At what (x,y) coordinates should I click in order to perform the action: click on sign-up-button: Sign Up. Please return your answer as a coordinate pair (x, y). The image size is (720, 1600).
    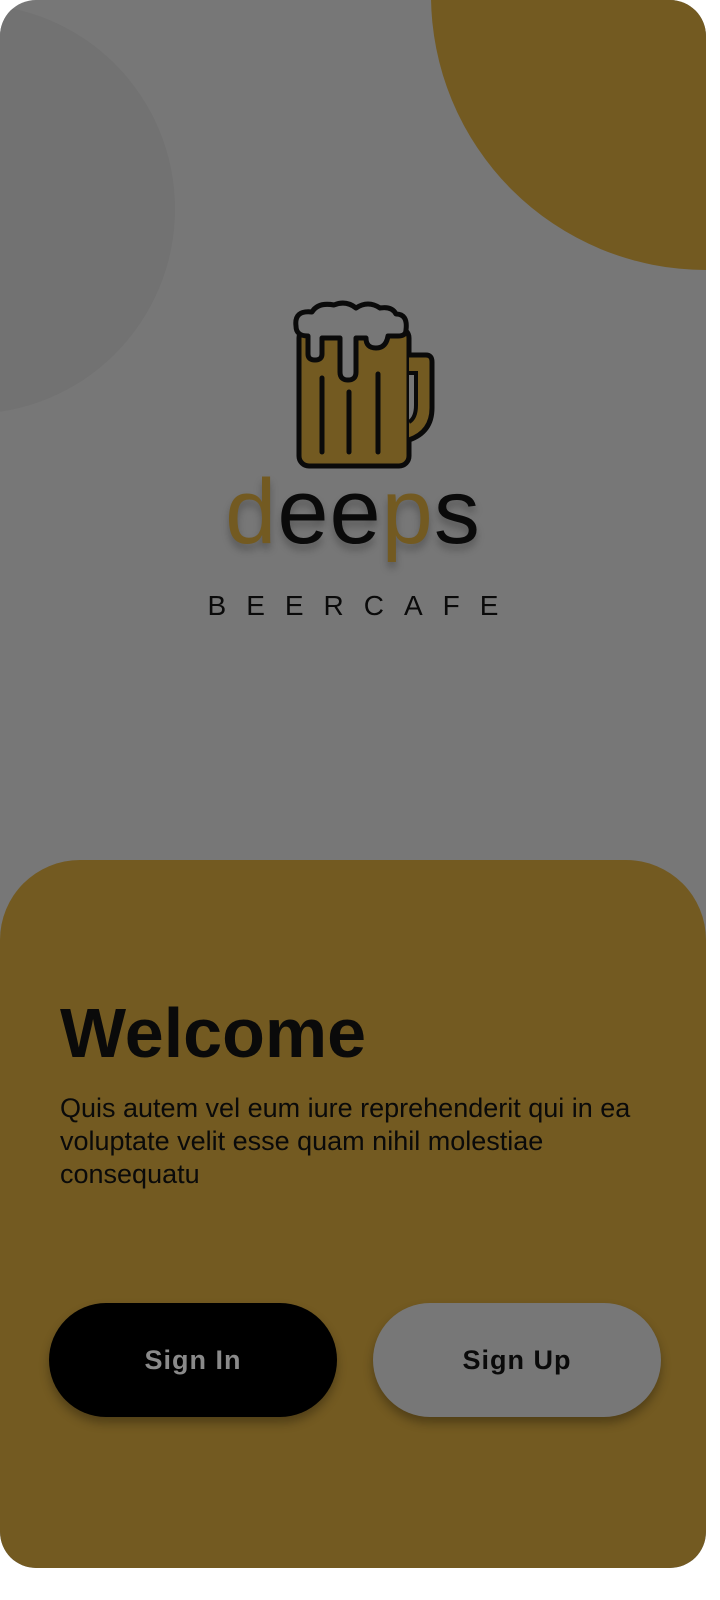
    Looking at the image, I should click on (517, 1360).